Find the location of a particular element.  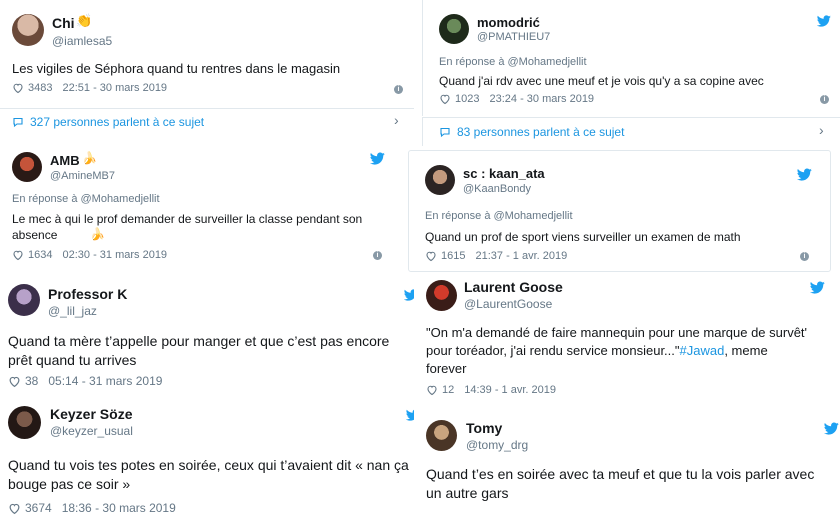

conversation-bar: 327 personnes parlent à ce sujet › is located at coordinates (207, 121).